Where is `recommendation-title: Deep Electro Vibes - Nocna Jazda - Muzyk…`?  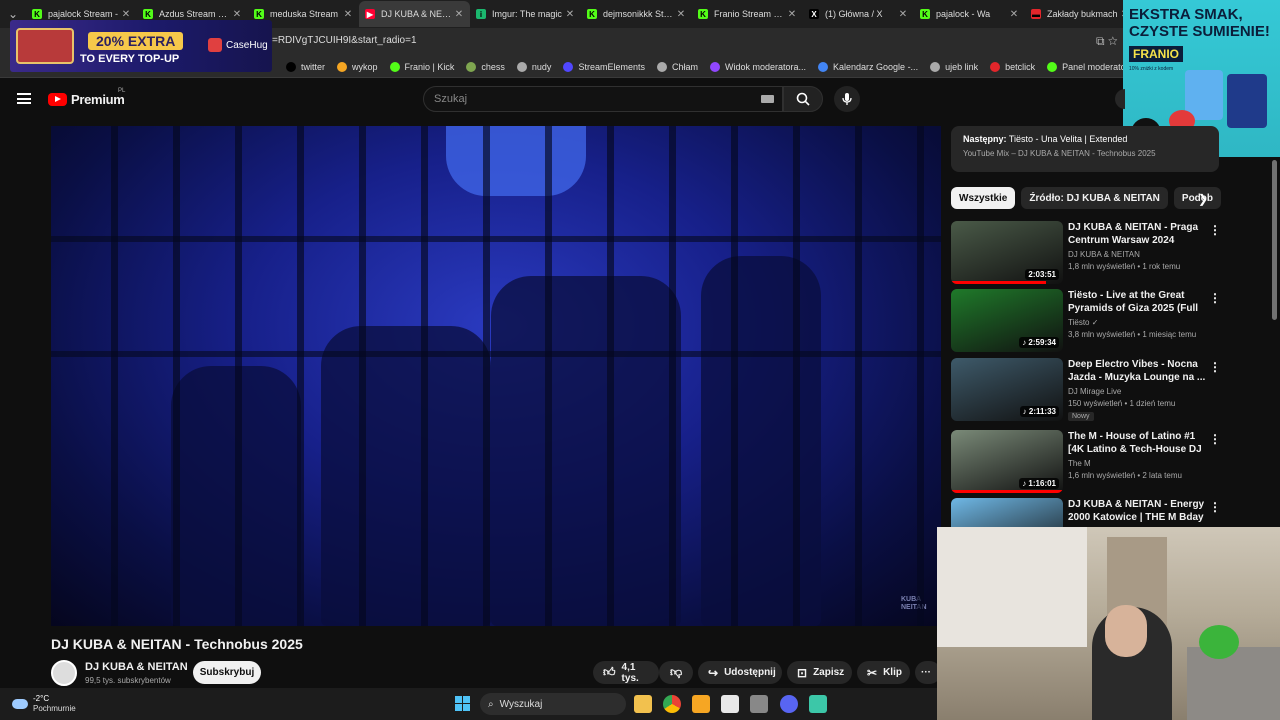
recommendation-title: Deep Electro Vibes - Nocna Jazda - Muzyk… is located at coordinates (1137, 371).